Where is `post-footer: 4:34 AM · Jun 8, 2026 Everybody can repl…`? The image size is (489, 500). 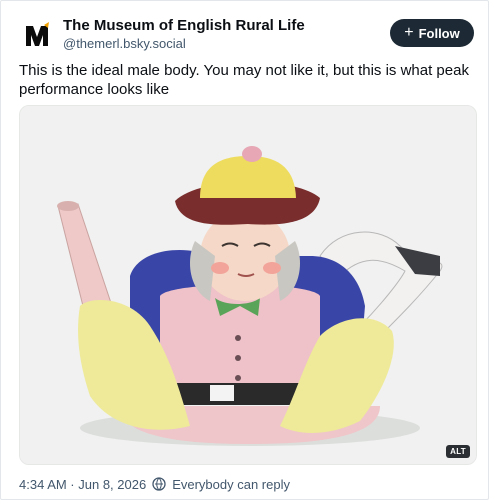 post-footer: 4:34 AM · Jun 8, 2026 Everybody can repl… is located at coordinates (244, 484).